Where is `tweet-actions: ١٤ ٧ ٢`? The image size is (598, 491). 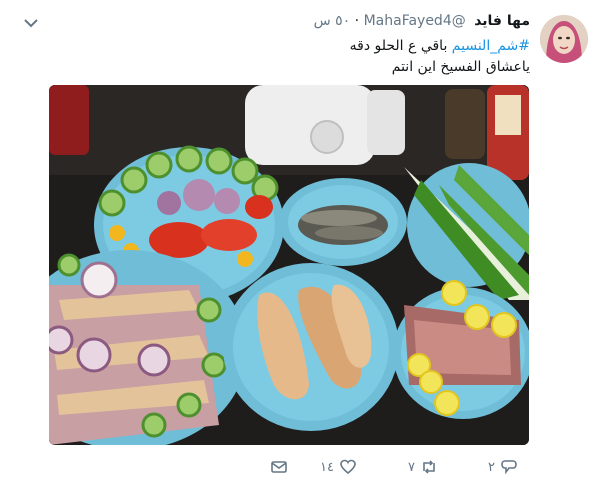 tweet-actions: ١٤ ٧ ٢ is located at coordinates (299, 467).